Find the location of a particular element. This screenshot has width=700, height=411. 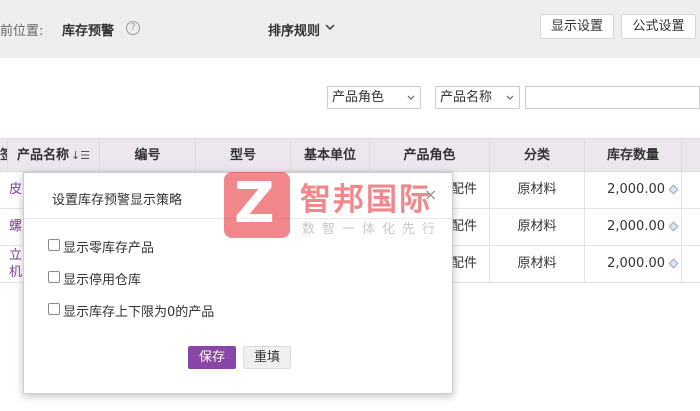

product-name-select: 产品名称 is located at coordinates (477, 97).